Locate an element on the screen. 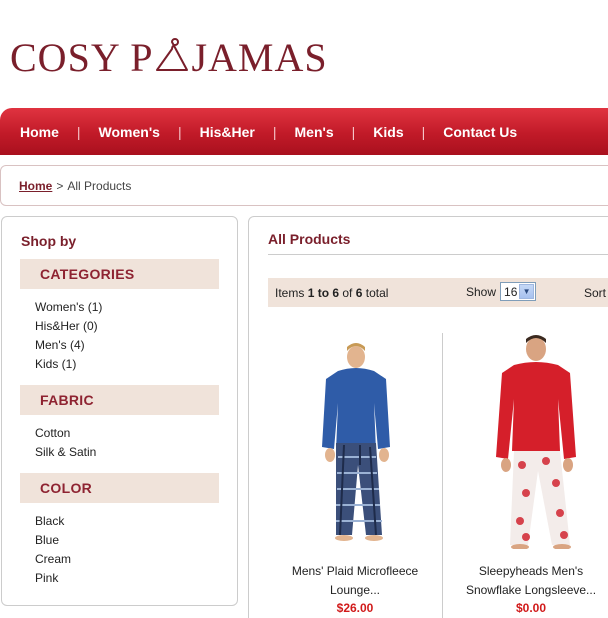 The width and height of the screenshot is (608, 618). page-title: All Products is located at coordinates (438, 243).